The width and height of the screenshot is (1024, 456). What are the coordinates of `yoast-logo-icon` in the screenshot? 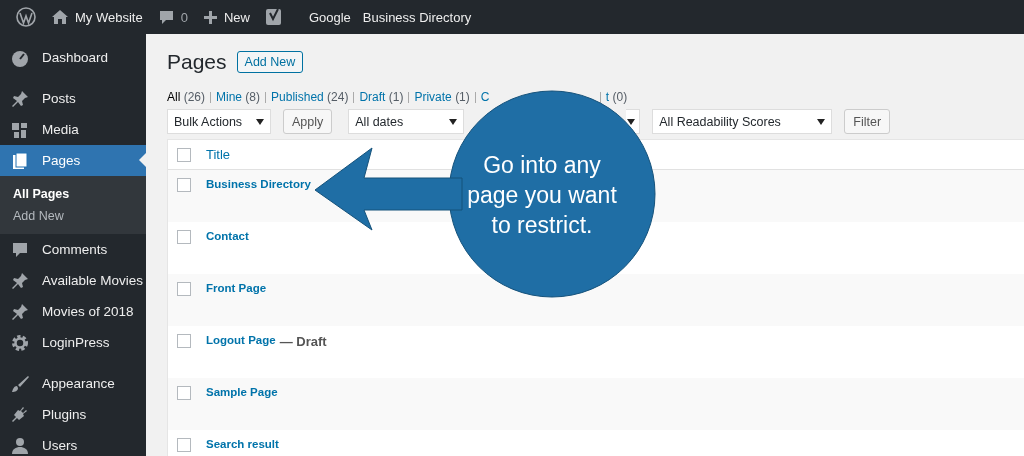 It's located at (274, 17).